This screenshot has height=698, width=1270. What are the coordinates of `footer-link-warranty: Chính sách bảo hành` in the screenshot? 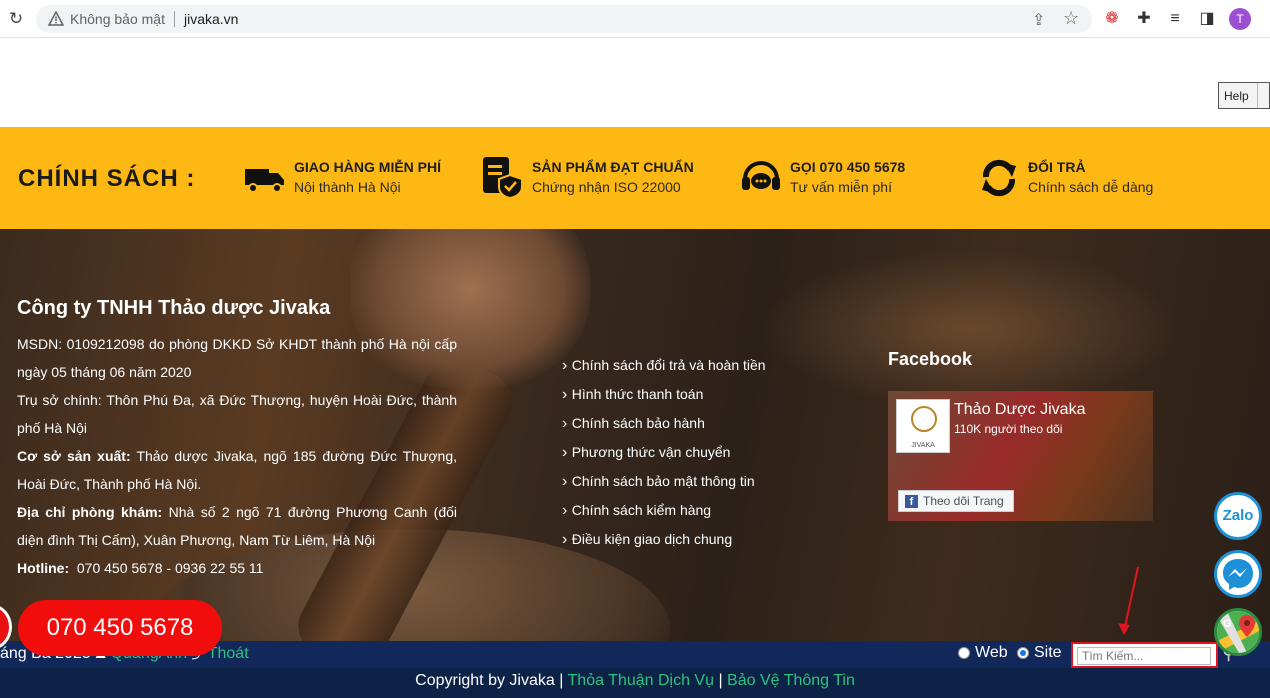 It's located at (664, 423).